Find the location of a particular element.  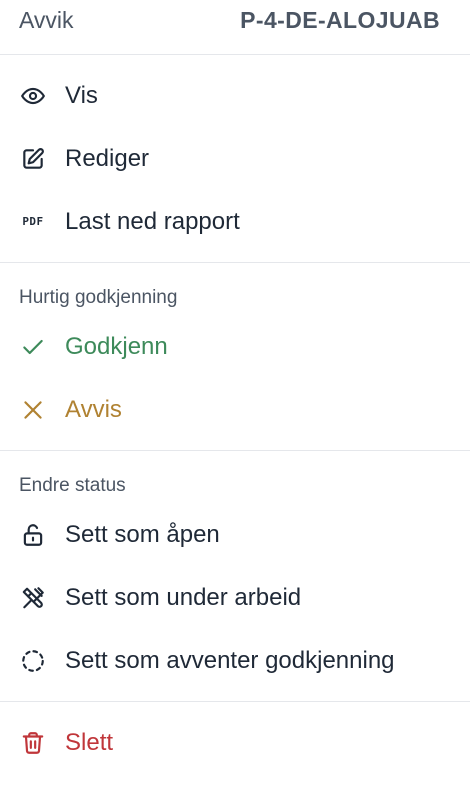

eye-icon is located at coordinates (33, 96).